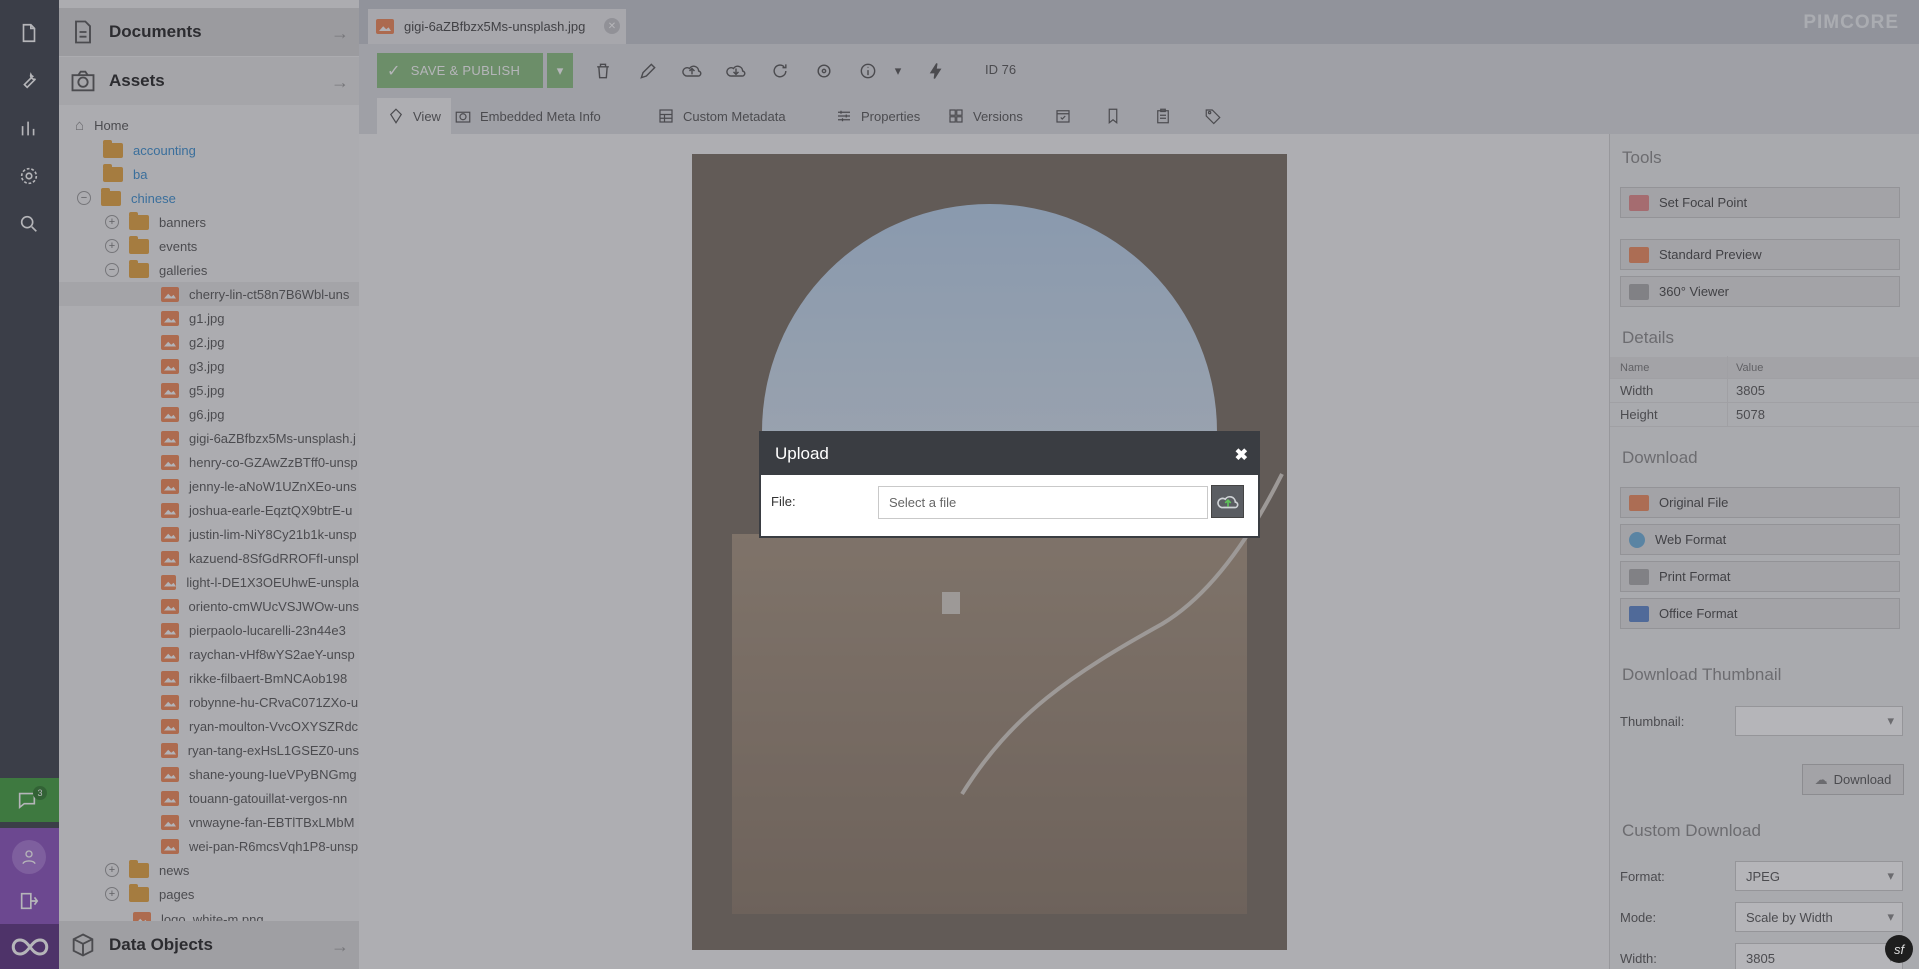 This screenshot has height=969, width=1919. Describe the element at coordinates (783, 501) in the screenshot. I see `file-label: File:` at that location.